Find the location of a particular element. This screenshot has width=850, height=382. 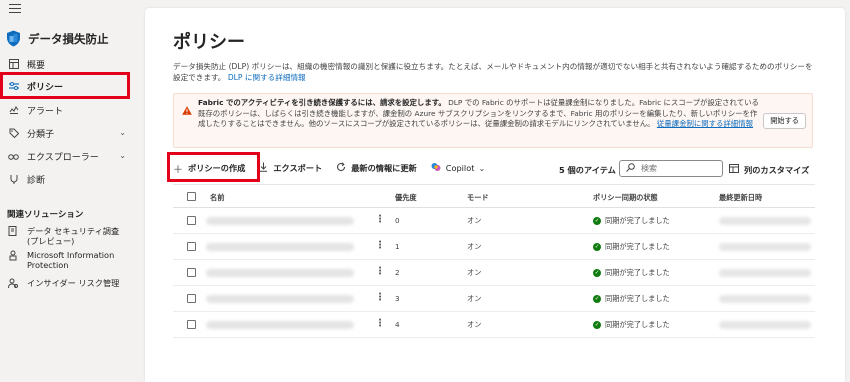

table-row: ⋮ 0 オン ✓ 同期が完了しました is located at coordinates (494, 221).